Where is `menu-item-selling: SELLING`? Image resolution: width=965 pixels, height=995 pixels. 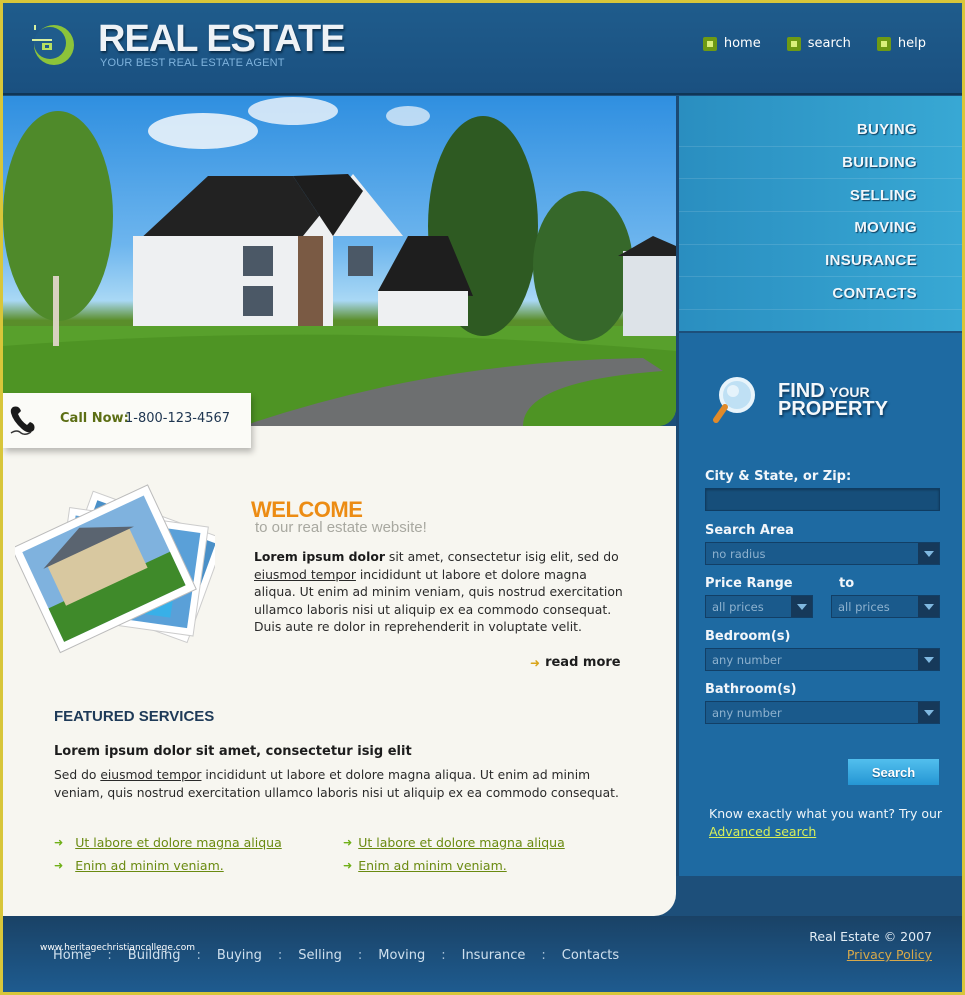 menu-item-selling: SELLING is located at coordinates (820, 196).